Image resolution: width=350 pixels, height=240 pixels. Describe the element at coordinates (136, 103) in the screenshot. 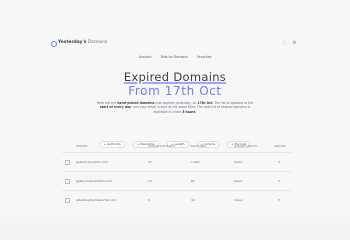

I see `desc-part: hand-picked domains` at that location.